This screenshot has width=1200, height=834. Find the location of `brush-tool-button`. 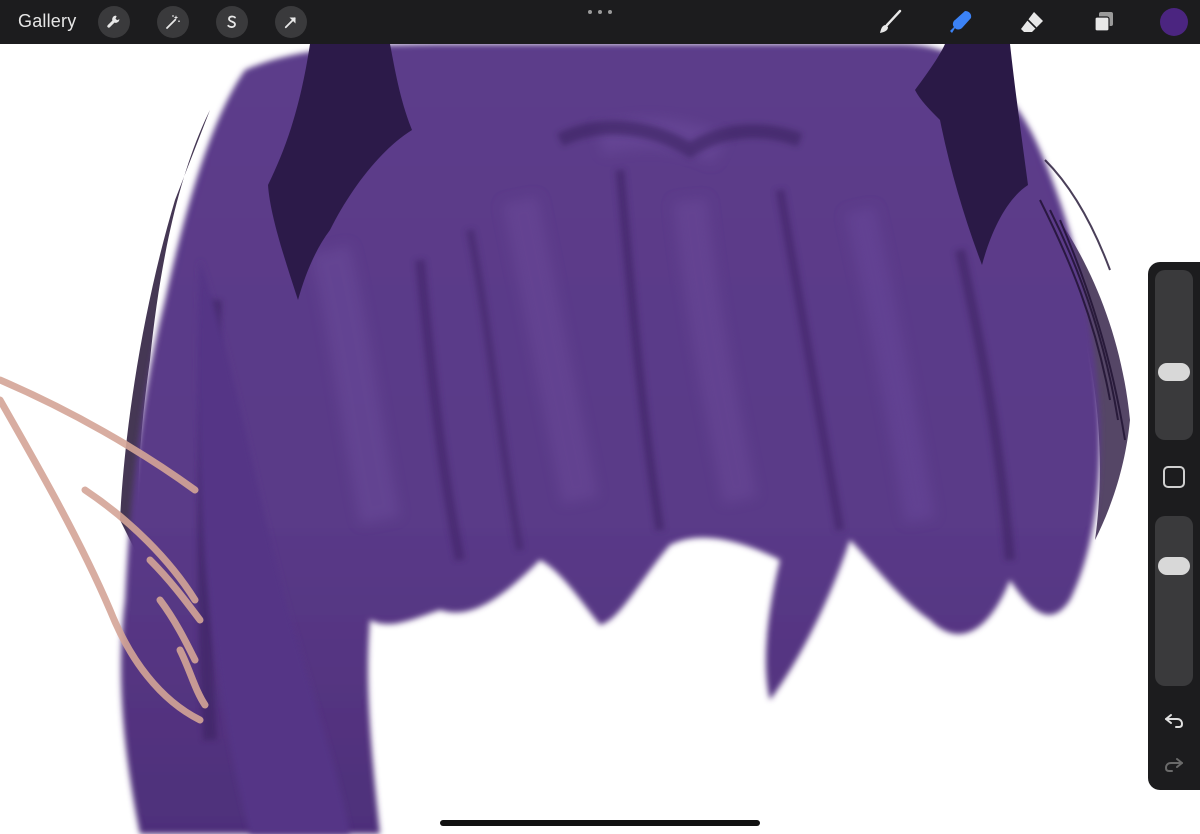

brush-tool-button is located at coordinates (890, 22).